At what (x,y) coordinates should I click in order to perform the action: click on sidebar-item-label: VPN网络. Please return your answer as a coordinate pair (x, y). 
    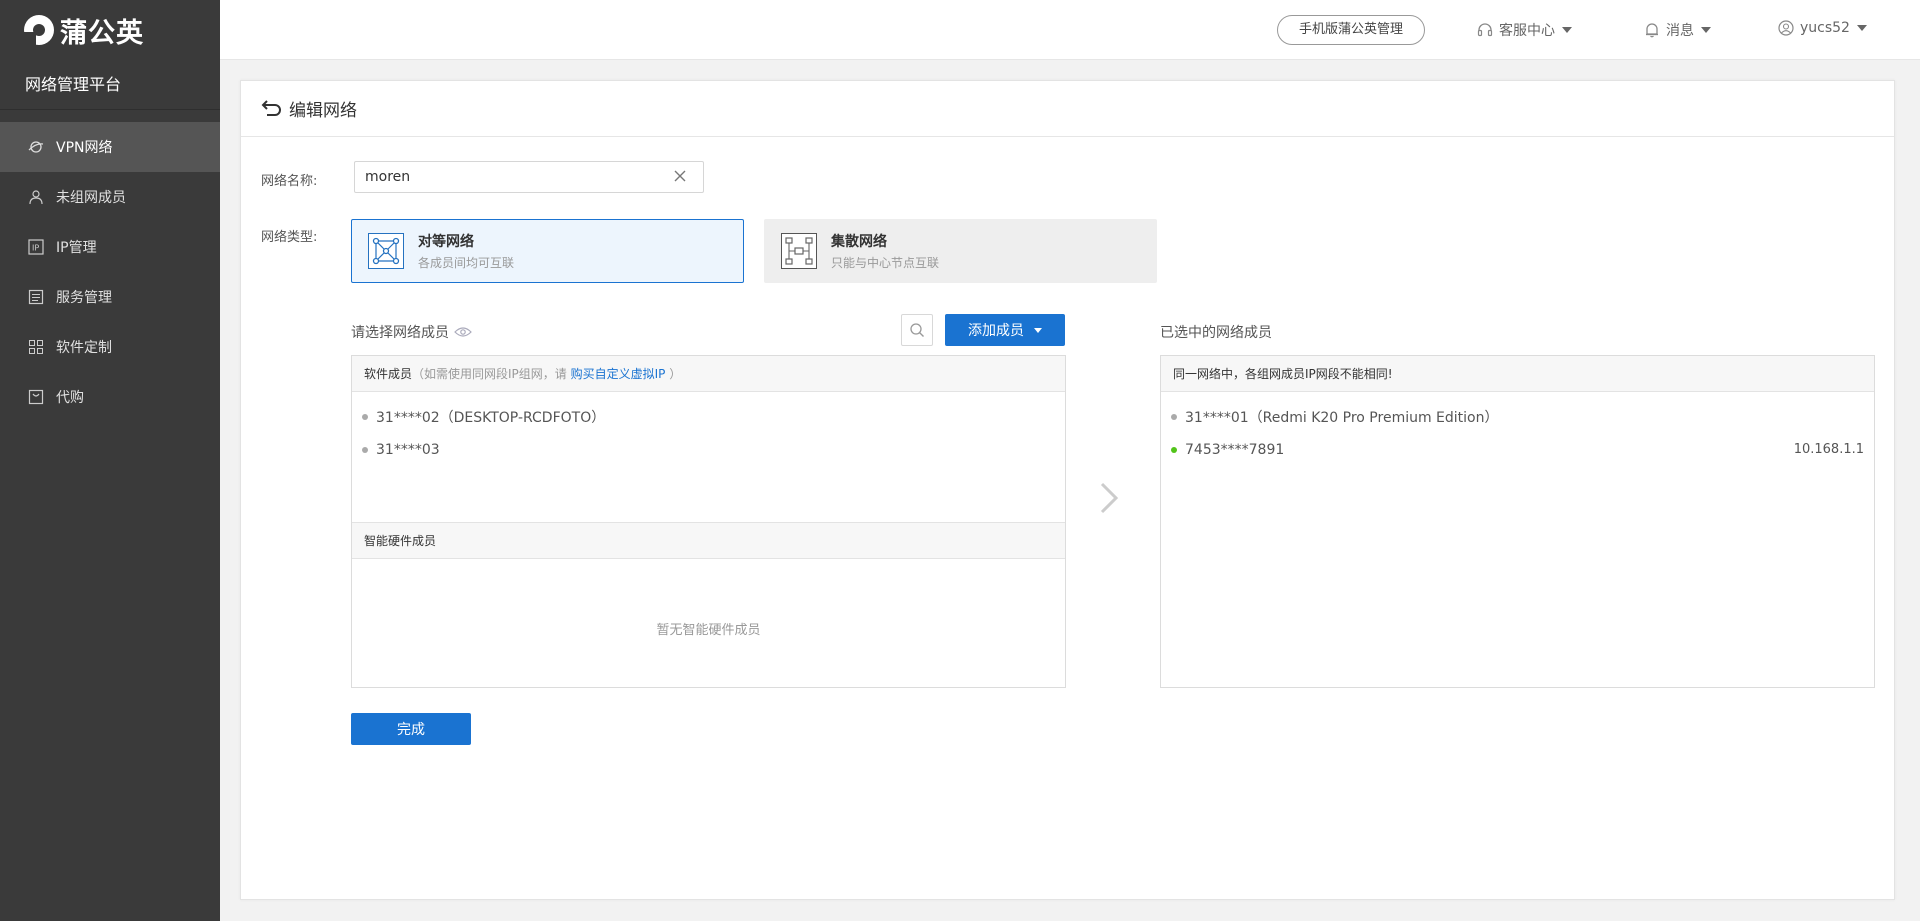
    Looking at the image, I should click on (84, 148).